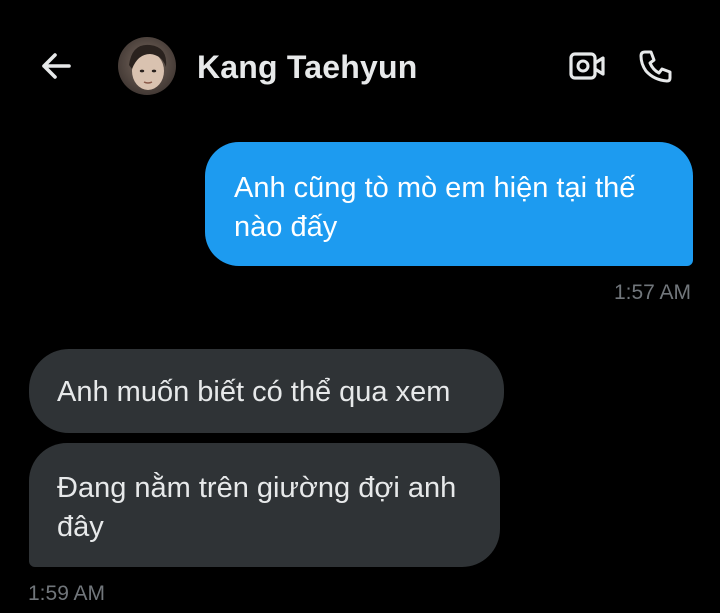 The height and width of the screenshot is (613, 720). What do you see at coordinates (307, 67) in the screenshot?
I see `contact-name: Kang Taehyun` at bounding box center [307, 67].